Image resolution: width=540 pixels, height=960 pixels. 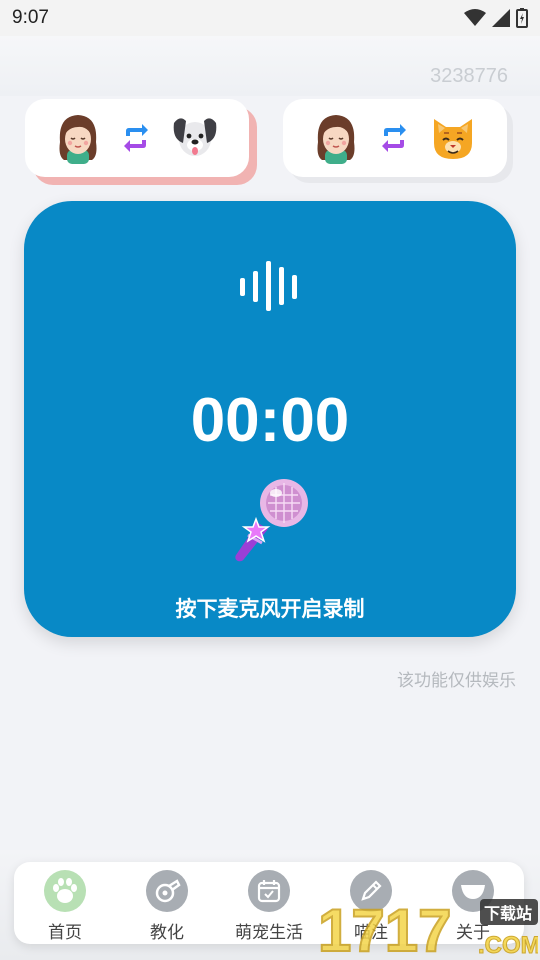 I want to click on mode-card-girl-to-cat, so click(x=395, y=138).